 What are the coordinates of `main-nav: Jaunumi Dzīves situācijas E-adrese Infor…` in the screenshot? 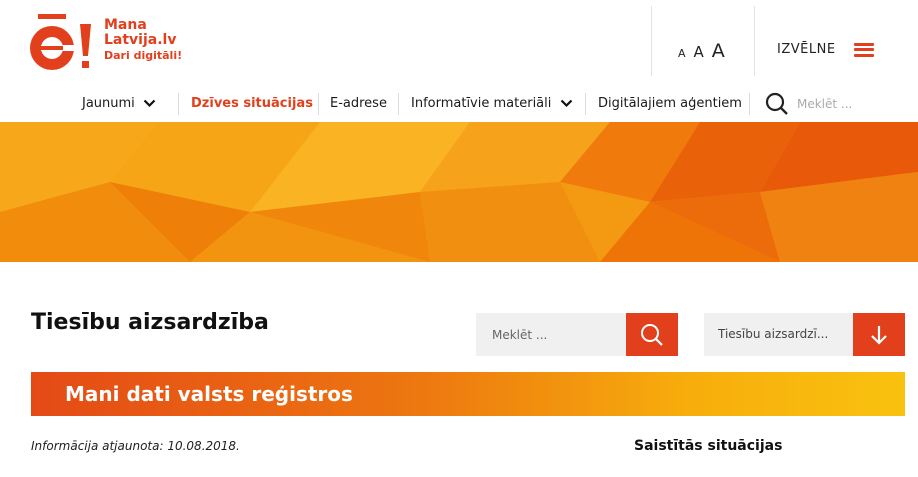 It's located at (459, 106).